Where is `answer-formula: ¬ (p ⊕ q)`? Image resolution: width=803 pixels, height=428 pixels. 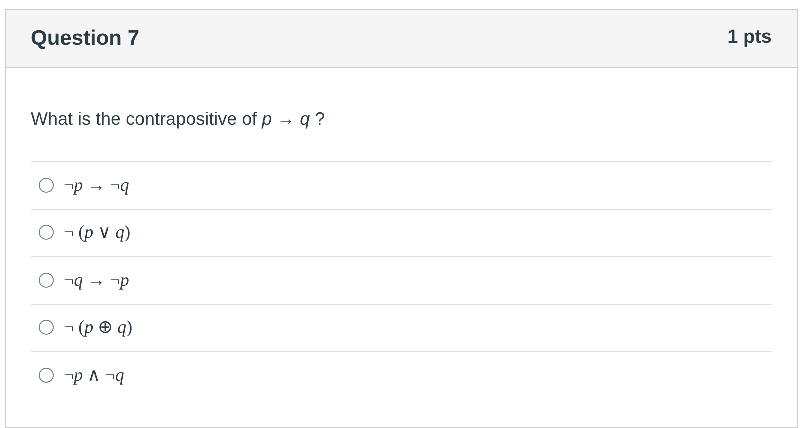 answer-formula: ¬ (p ⊕ q) is located at coordinates (98, 328).